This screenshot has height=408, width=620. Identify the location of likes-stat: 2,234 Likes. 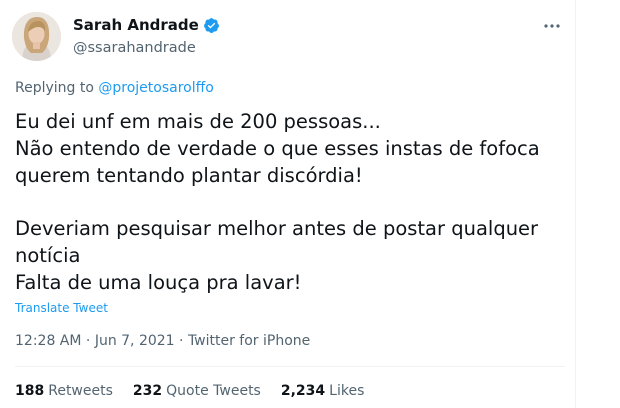
(323, 391).